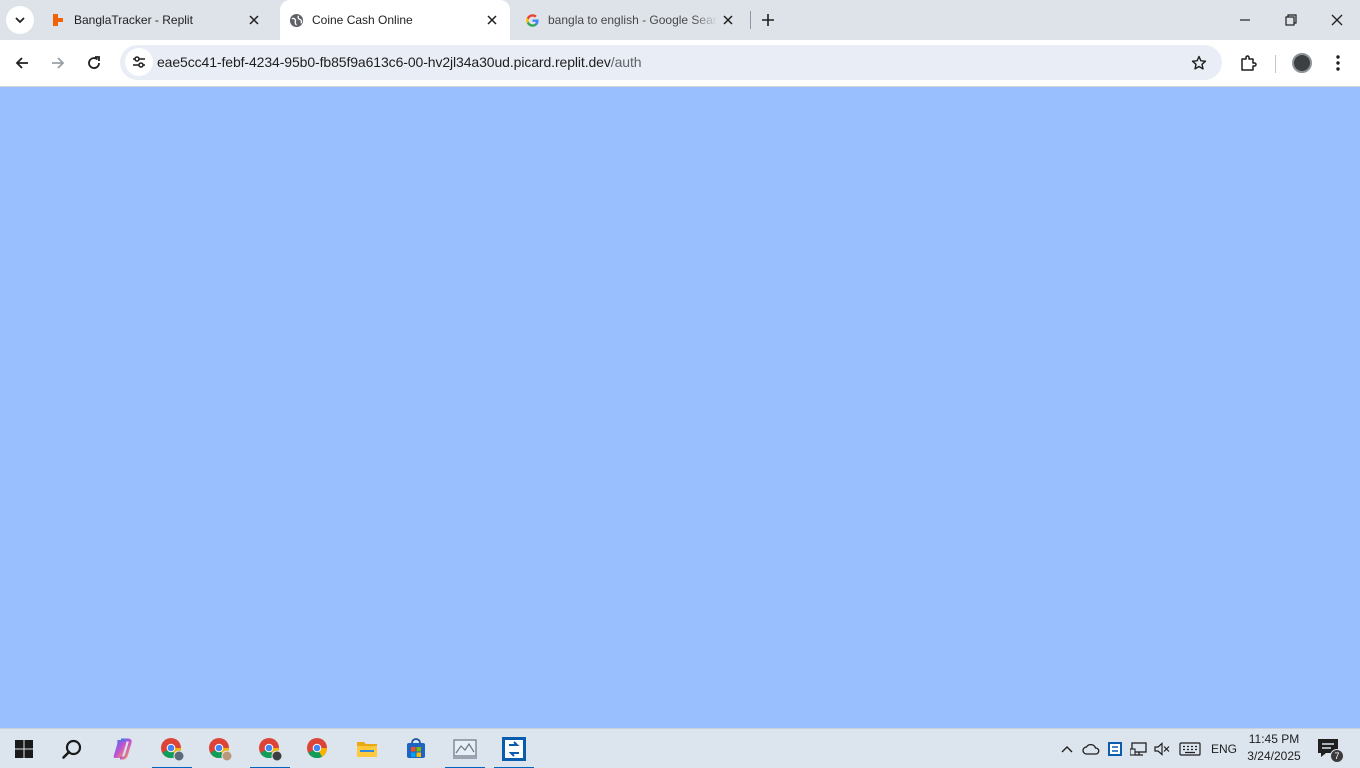 The width and height of the screenshot is (1360, 768). I want to click on chrome-profile-taskbar-button, so click(172, 748).